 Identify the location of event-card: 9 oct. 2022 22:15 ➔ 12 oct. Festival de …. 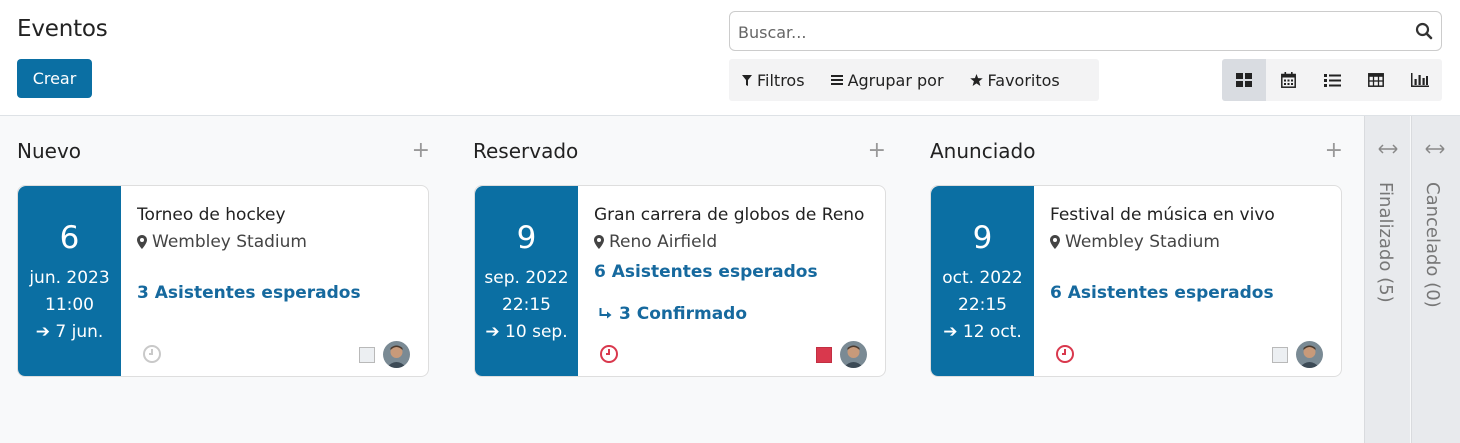
(1136, 281).